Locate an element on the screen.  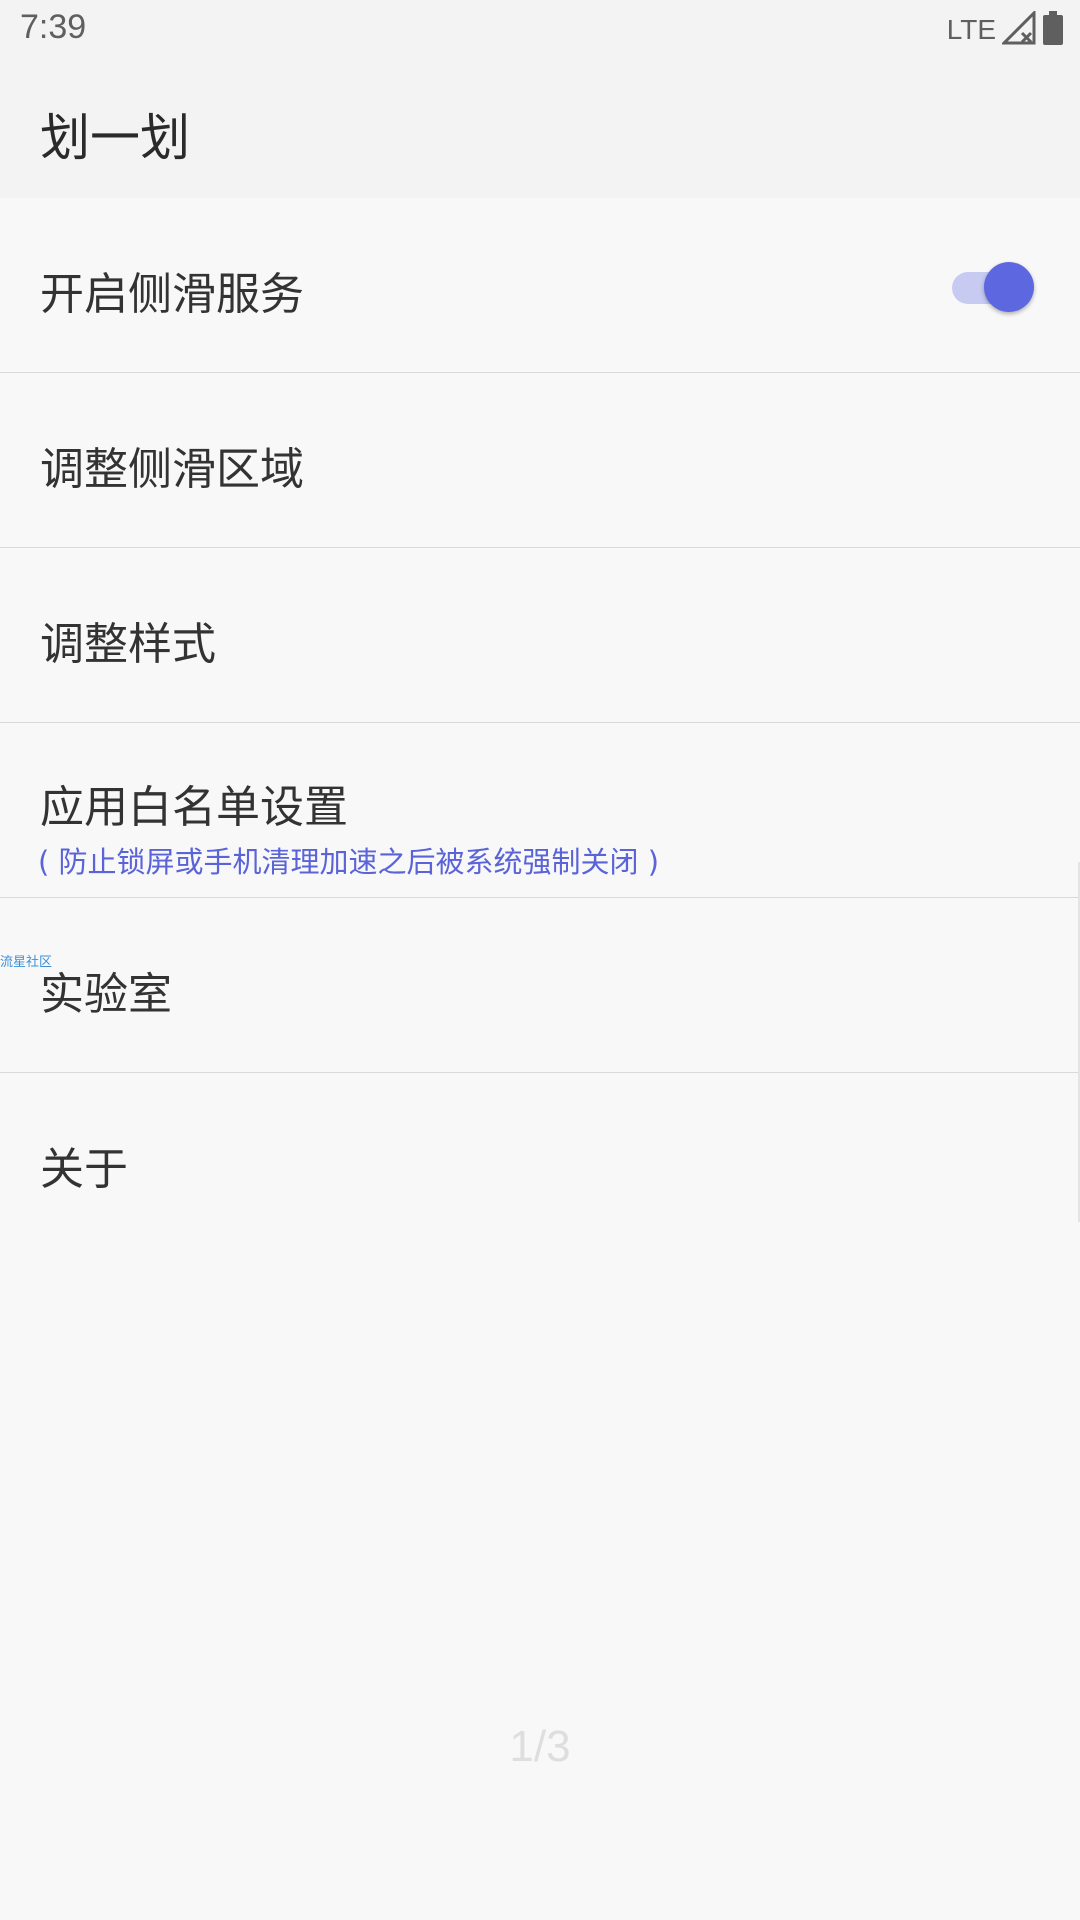
page-indicator: 1/3 is located at coordinates (540, 1746).